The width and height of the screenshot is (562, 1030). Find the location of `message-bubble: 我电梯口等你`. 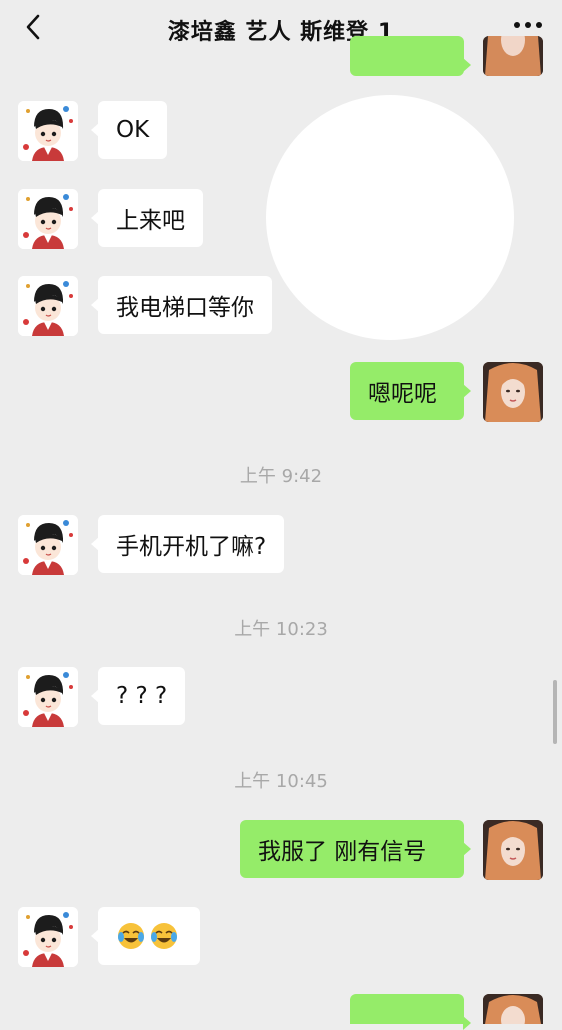

message-bubble: 我电梯口等你 is located at coordinates (181, 305).